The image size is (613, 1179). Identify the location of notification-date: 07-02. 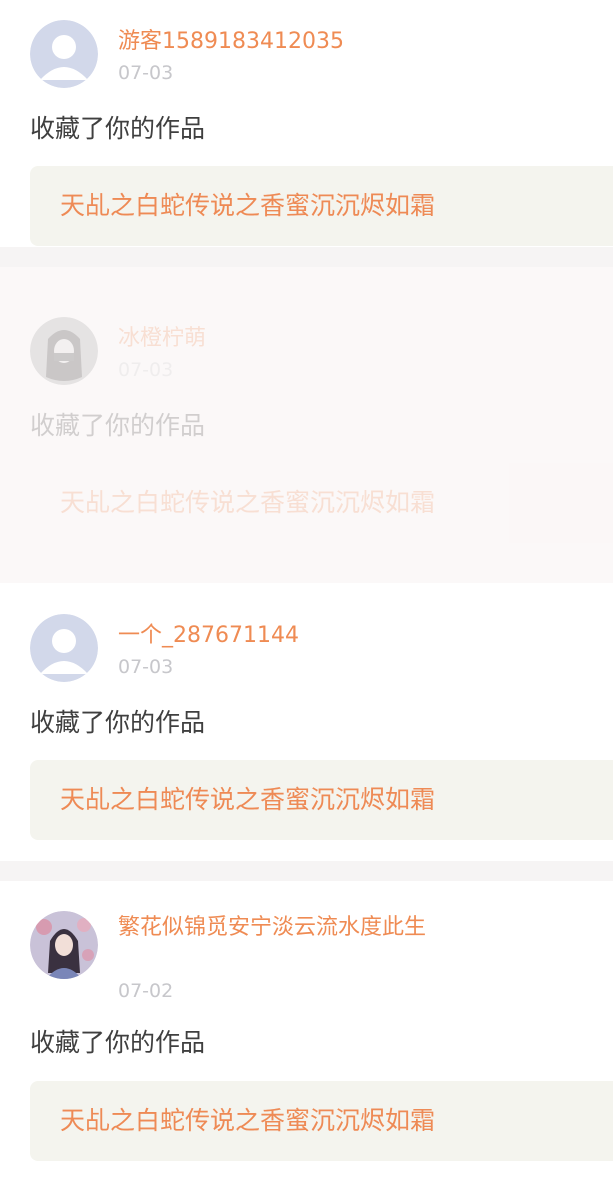
(146, 991).